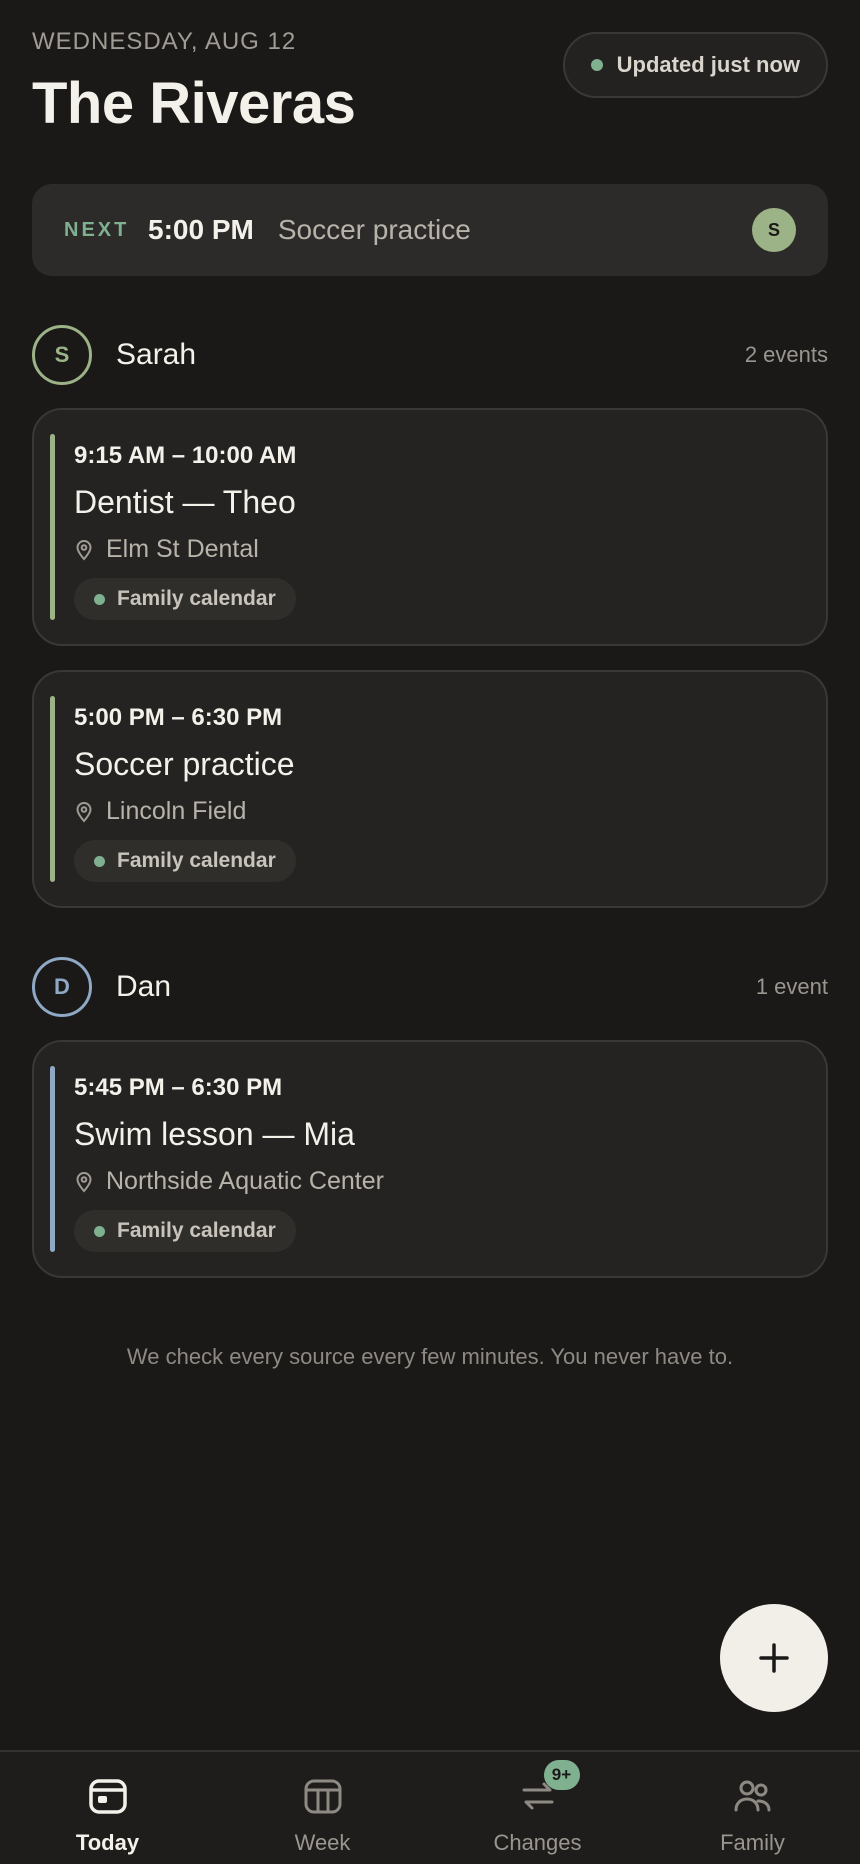 Image resolution: width=860 pixels, height=1864 pixels. What do you see at coordinates (786, 354) in the screenshot?
I see `event-count: 2 events` at bounding box center [786, 354].